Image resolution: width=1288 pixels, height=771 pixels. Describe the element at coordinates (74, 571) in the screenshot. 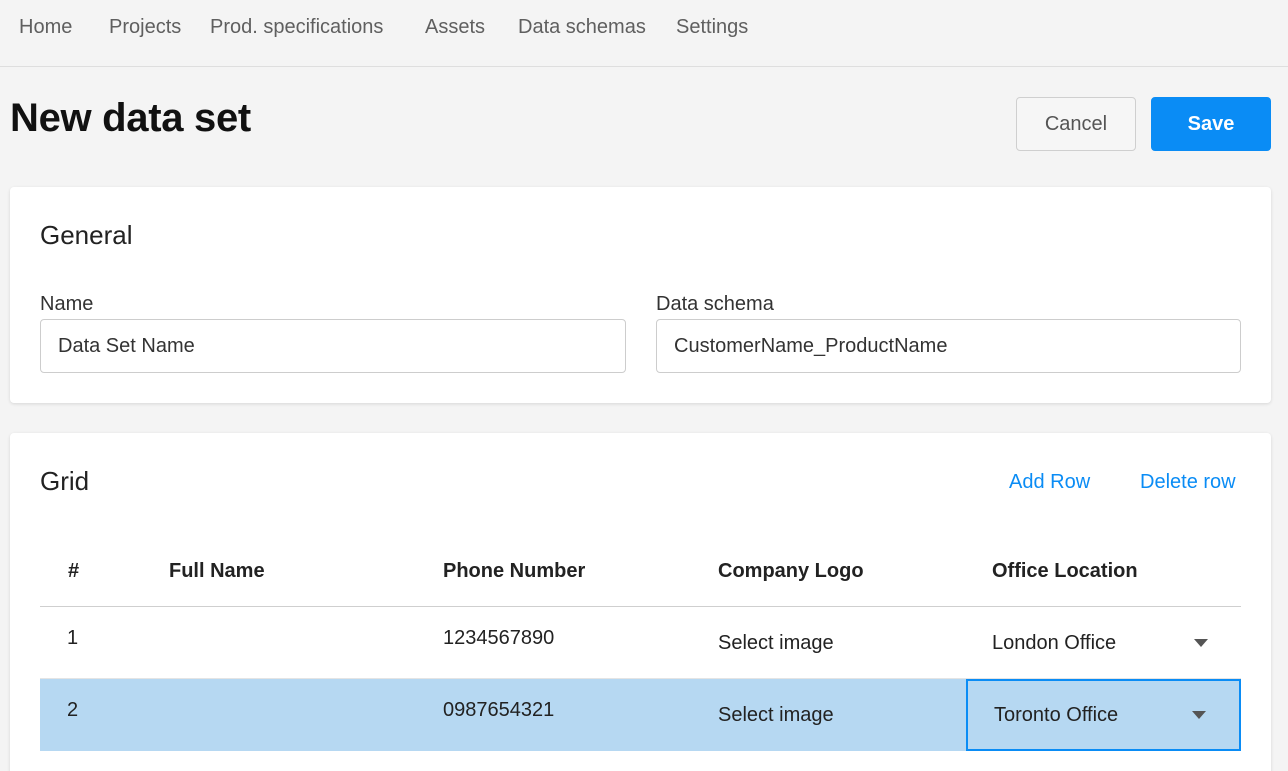

I see `column-header-number: #` at that location.